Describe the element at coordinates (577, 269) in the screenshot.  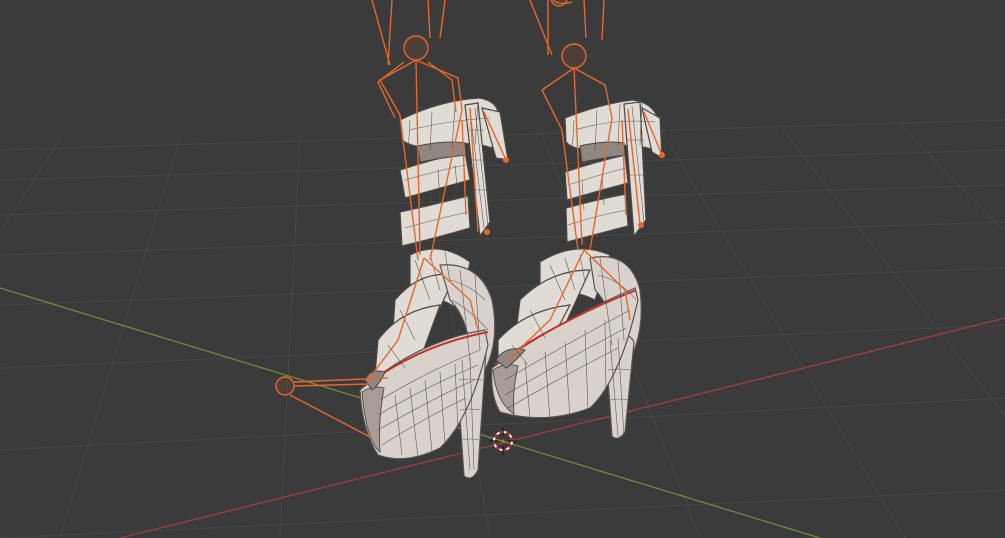
I see `right-shoe-mesh` at that location.